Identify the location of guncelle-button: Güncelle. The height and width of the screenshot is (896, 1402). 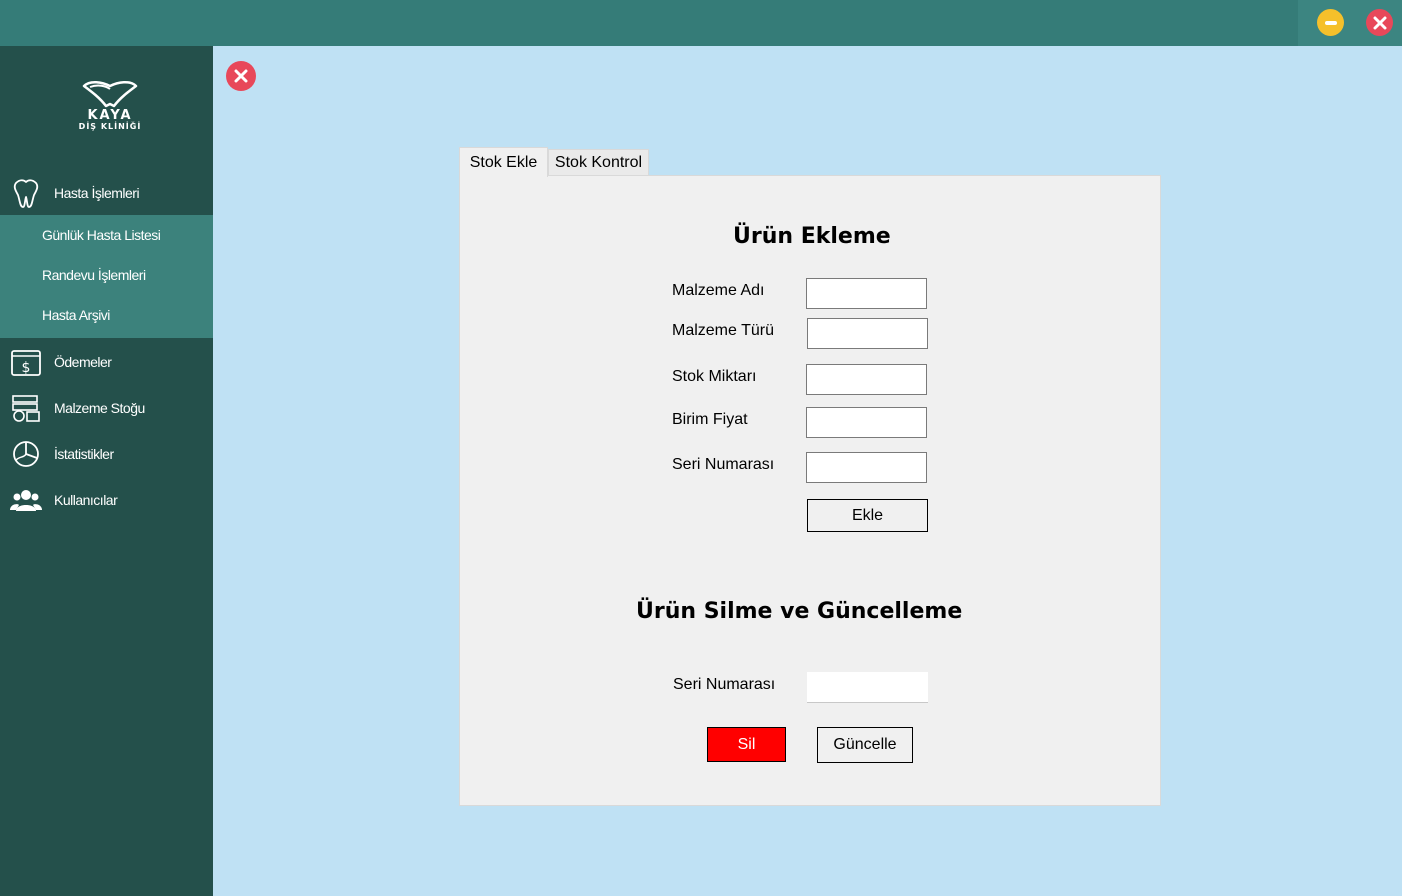
(865, 745).